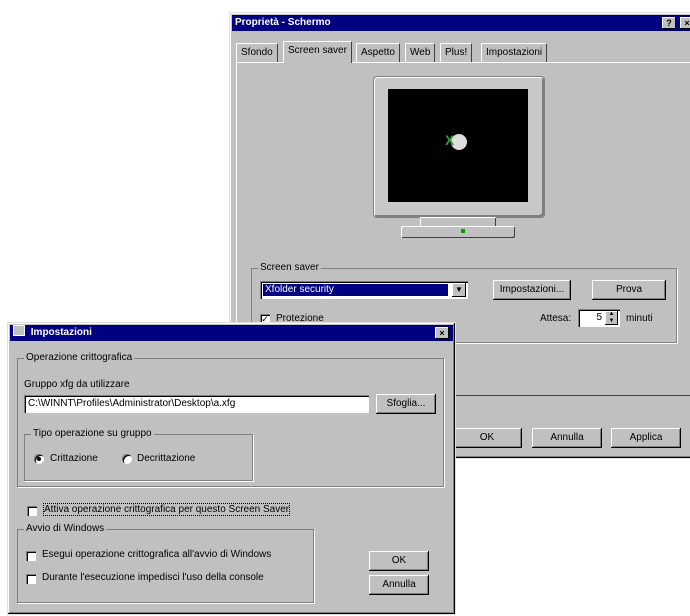  Describe the element at coordinates (669, 23) in the screenshot. I see `help-icon: ?` at that location.